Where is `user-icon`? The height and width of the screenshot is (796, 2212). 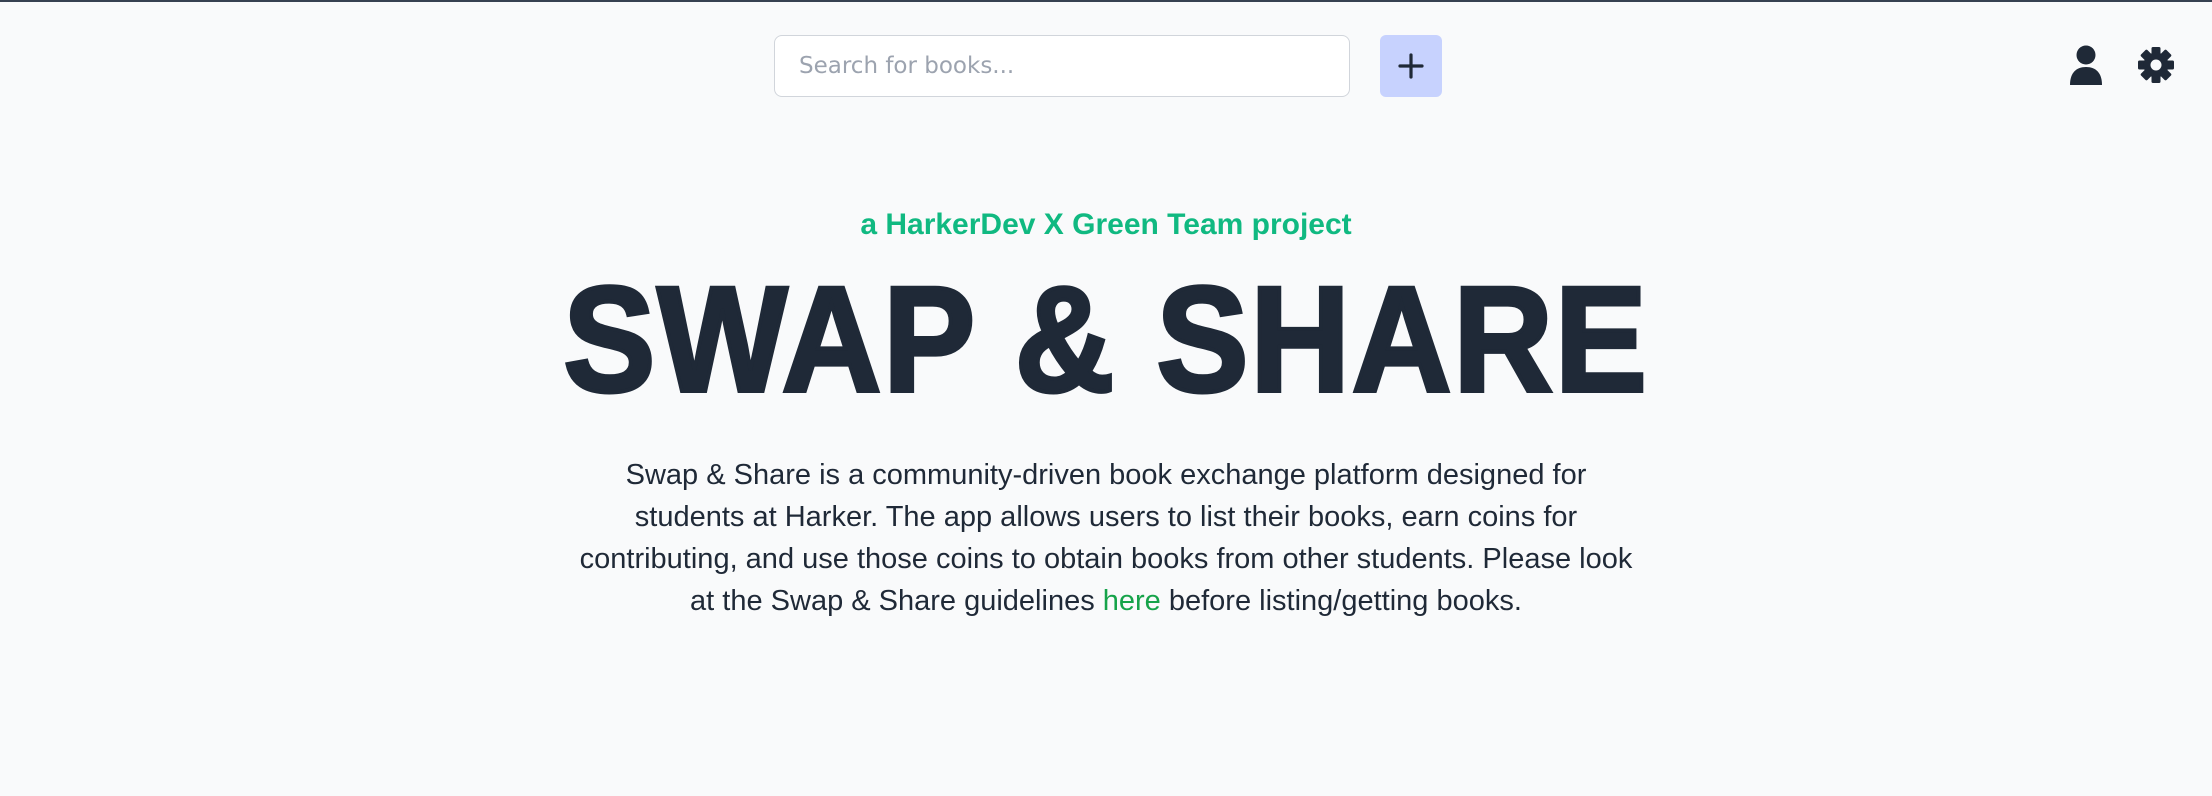 user-icon is located at coordinates (2086, 65).